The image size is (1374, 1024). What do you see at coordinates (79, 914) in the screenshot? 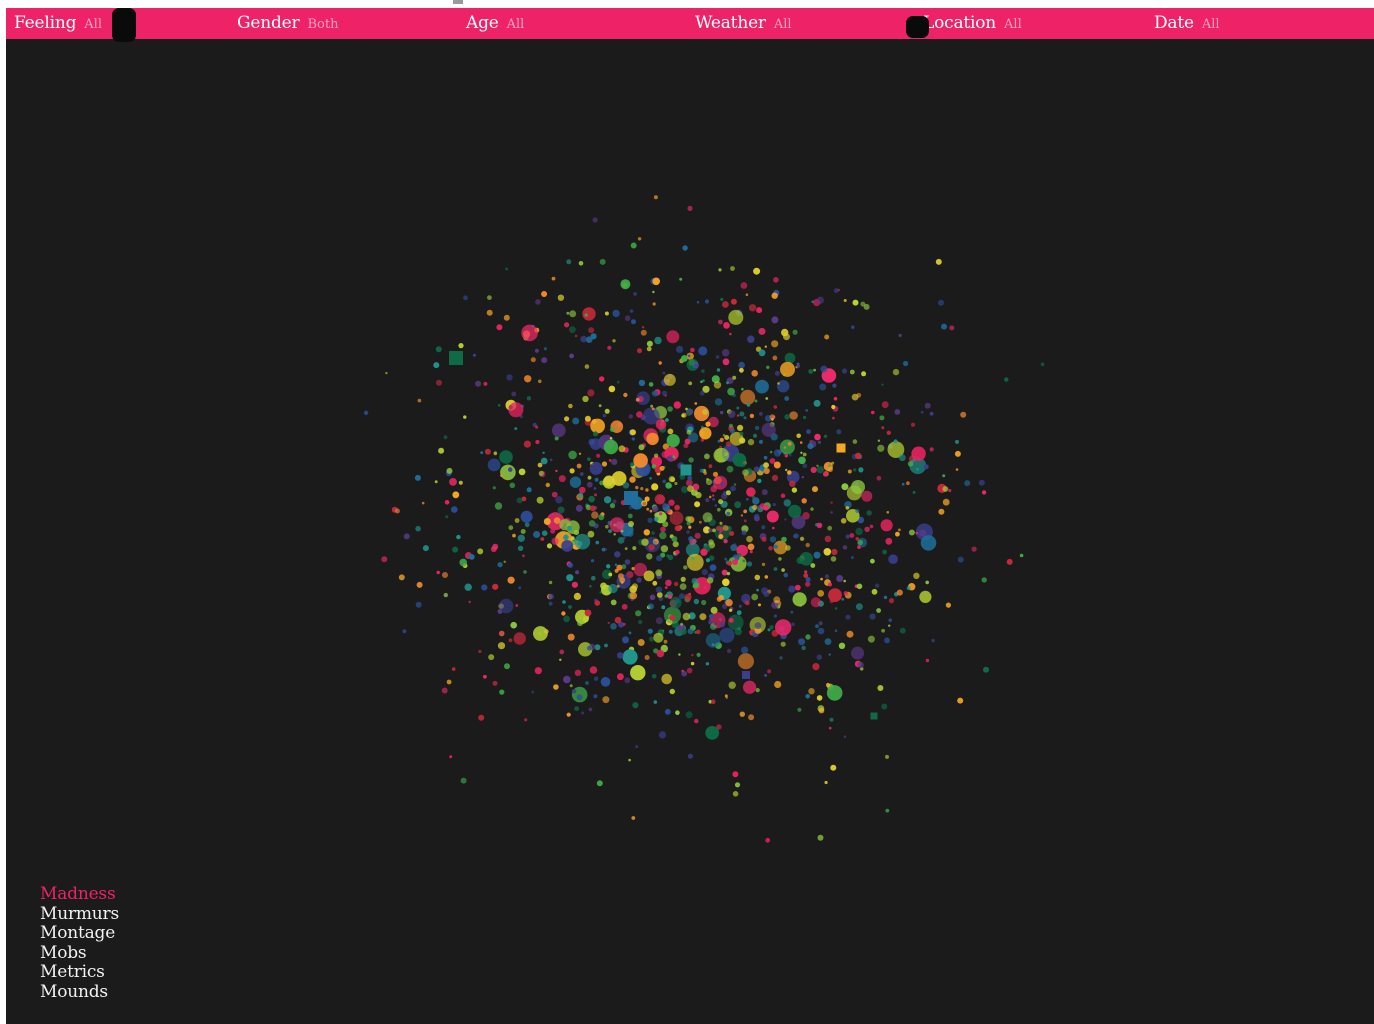
I see `view-murmurs: Murmurs` at bounding box center [79, 914].